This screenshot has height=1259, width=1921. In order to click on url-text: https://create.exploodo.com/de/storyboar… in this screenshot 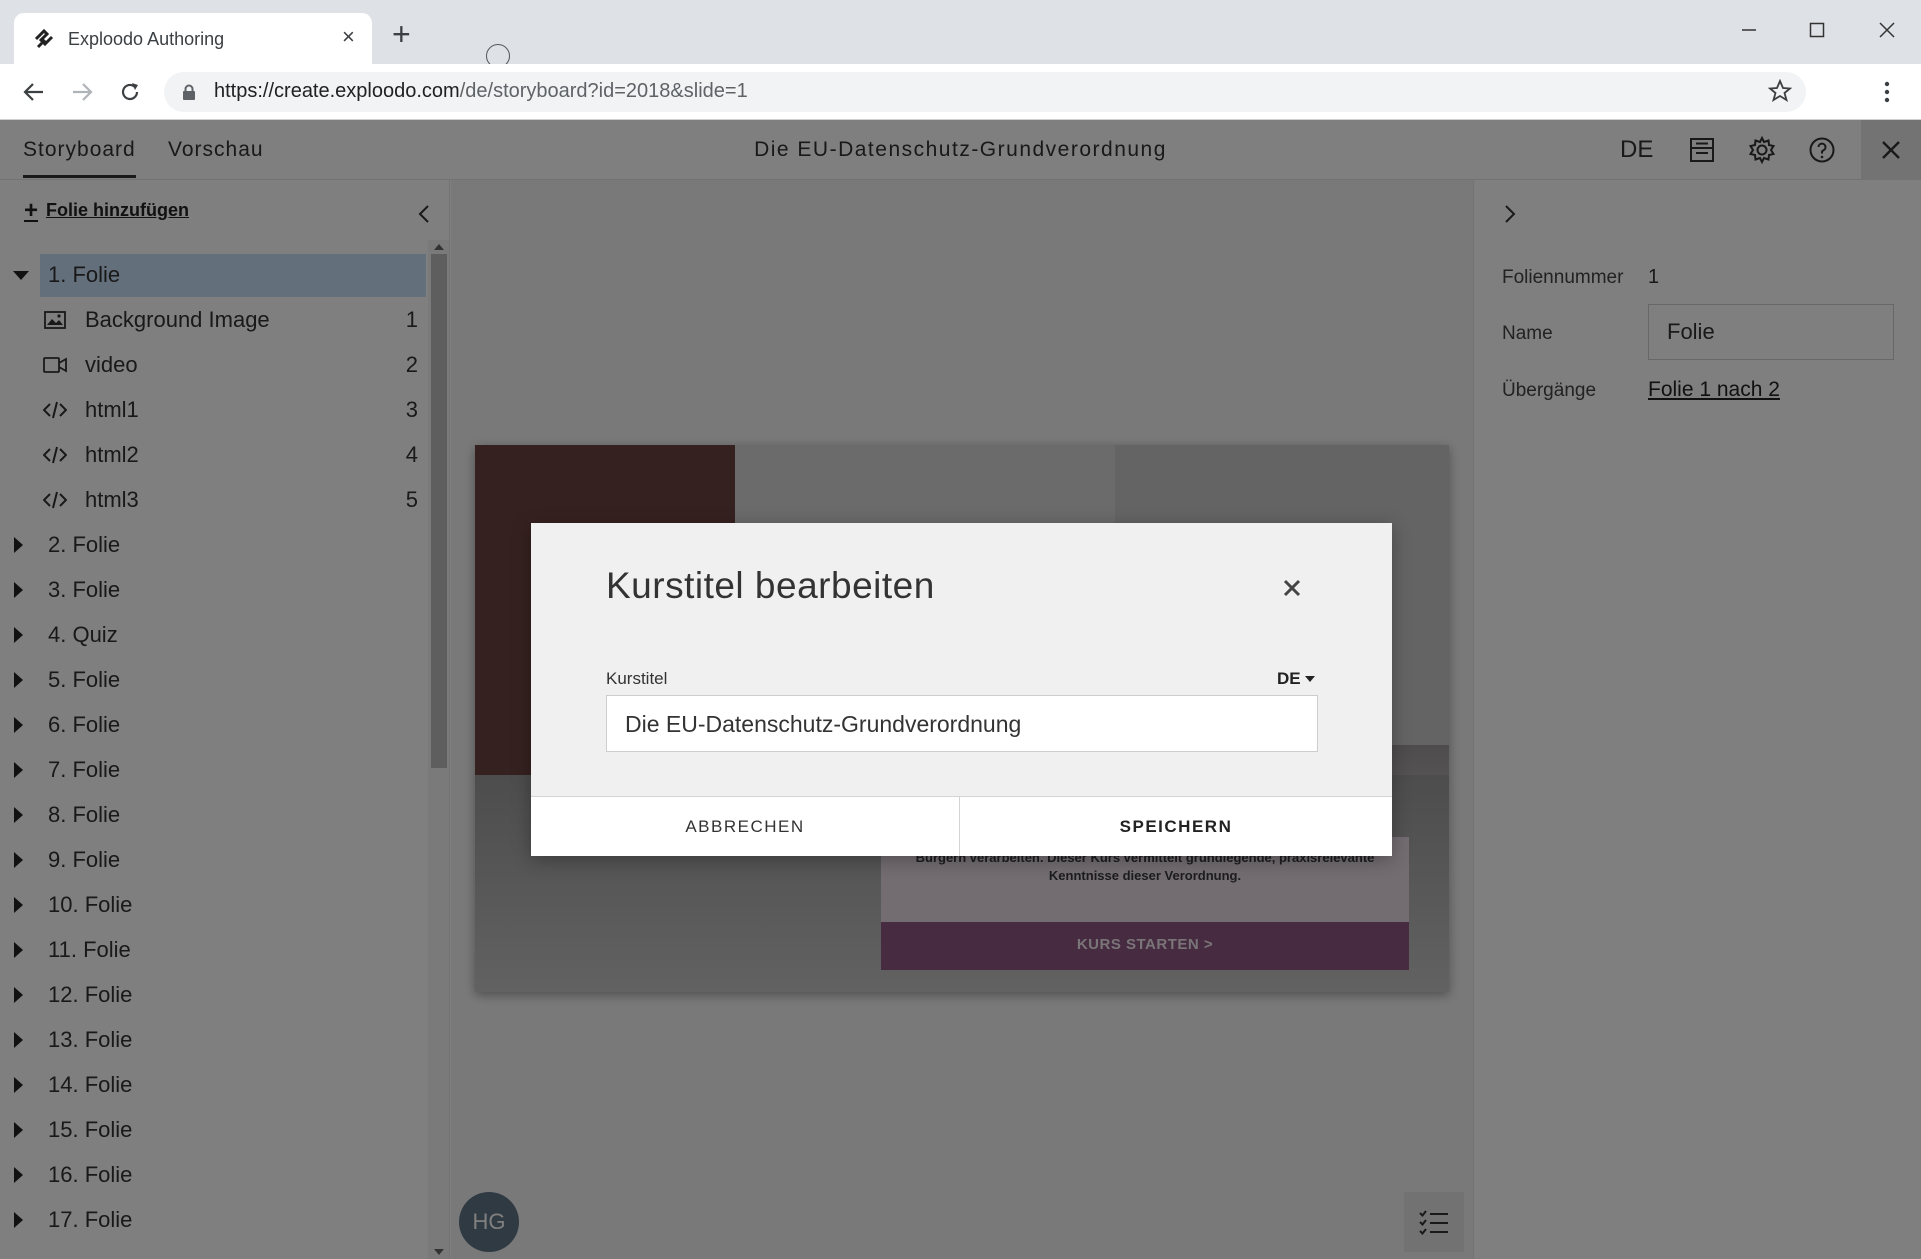, I will do `click(481, 91)`.